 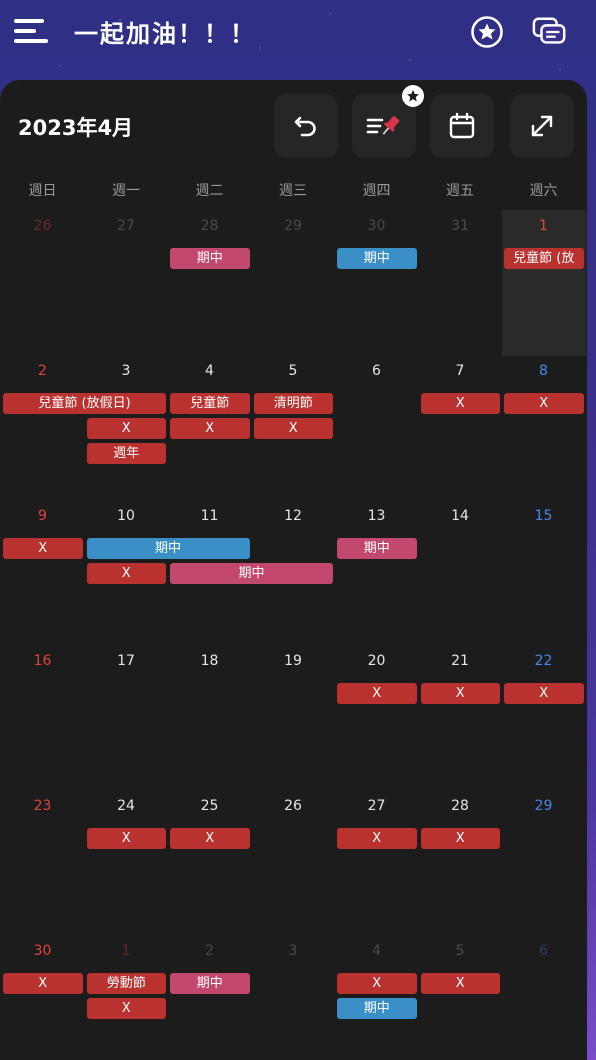 I want to click on calendar-event: 週年, so click(x=126, y=453).